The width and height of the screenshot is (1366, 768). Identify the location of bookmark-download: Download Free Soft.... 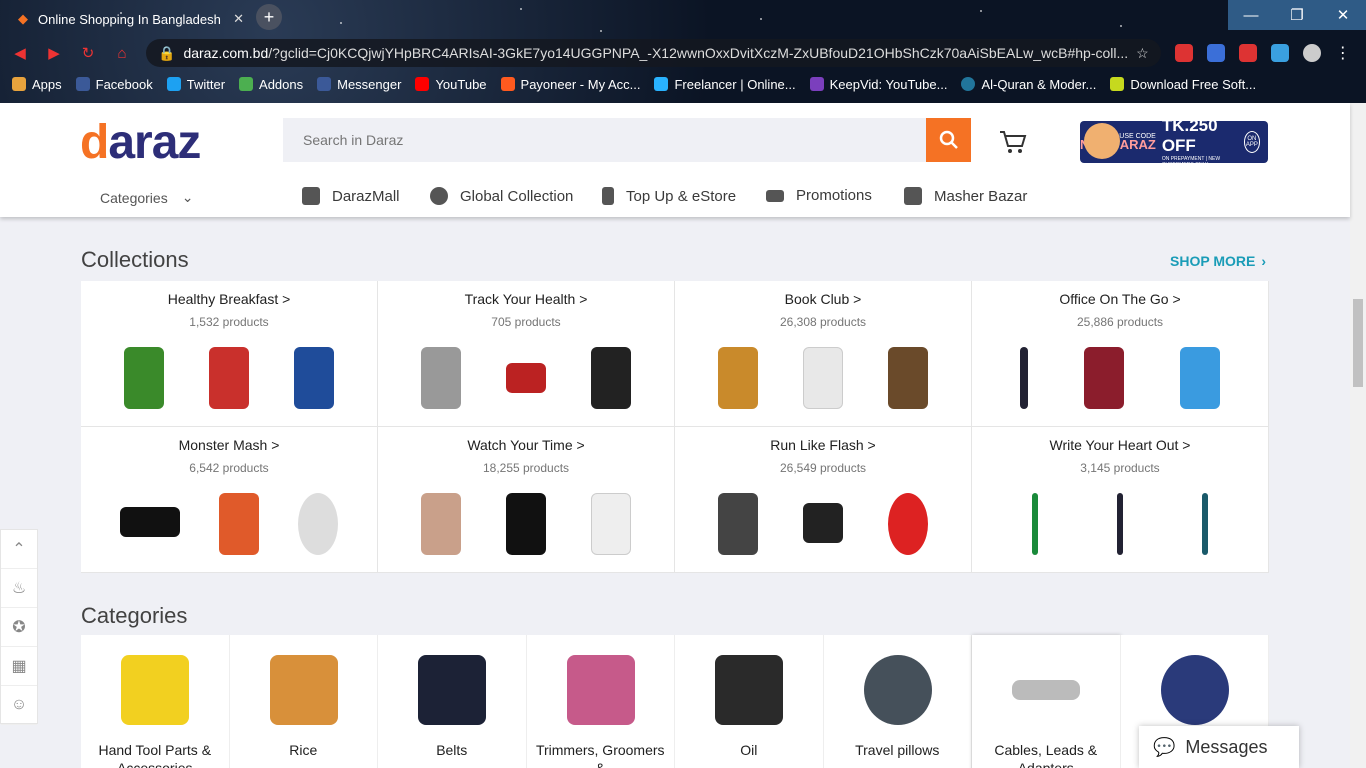
(1183, 84).